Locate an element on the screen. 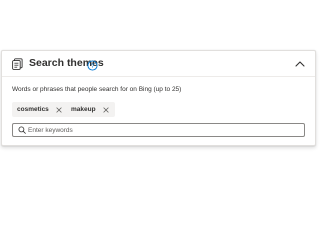  info-icon: ? is located at coordinates (92, 64).